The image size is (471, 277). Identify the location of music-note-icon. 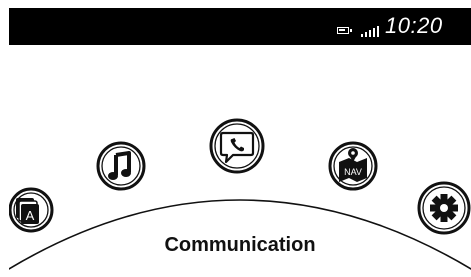
(121, 166).